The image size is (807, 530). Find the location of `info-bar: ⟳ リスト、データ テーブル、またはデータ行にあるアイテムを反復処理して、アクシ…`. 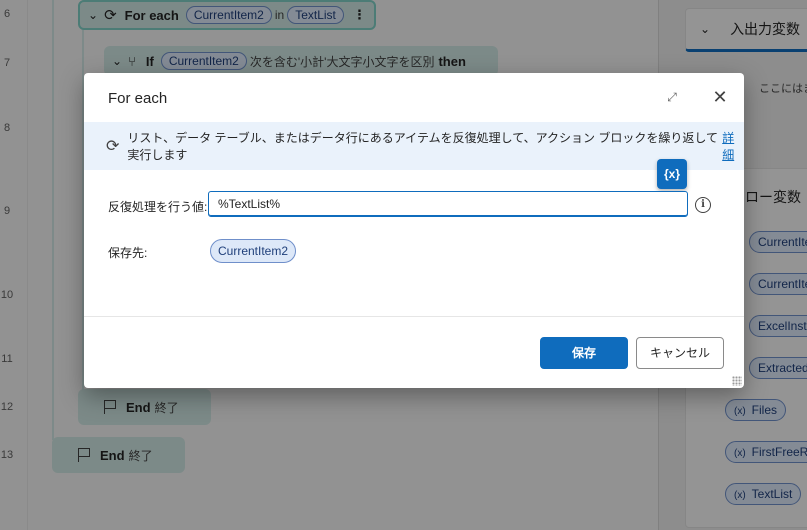

info-bar: ⟳ リスト、データ テーブル、またはデータ行にあるアイテムを反復処理して、アクシ… is located at coordinates (414, 146).